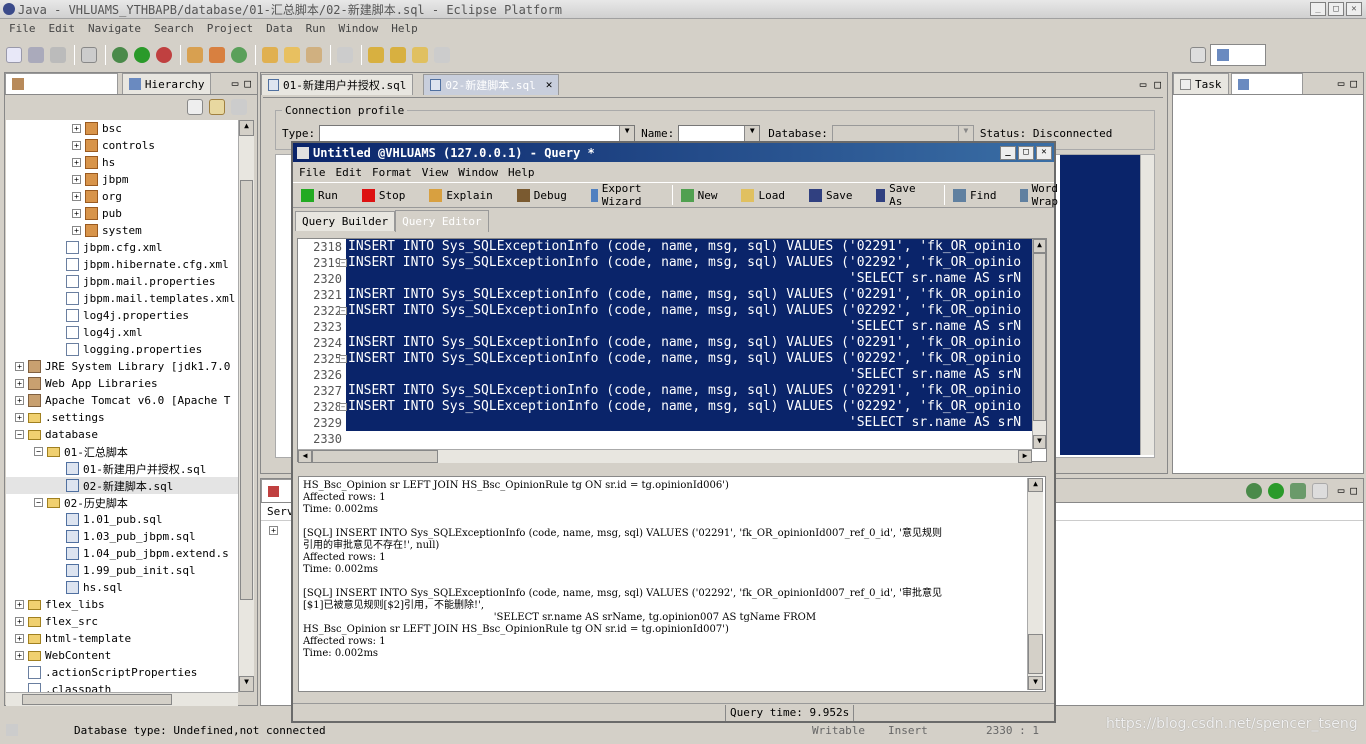  Describe the element at coordinates (122, 196) in the screenshot. I see `tree-item: + org` at that location.